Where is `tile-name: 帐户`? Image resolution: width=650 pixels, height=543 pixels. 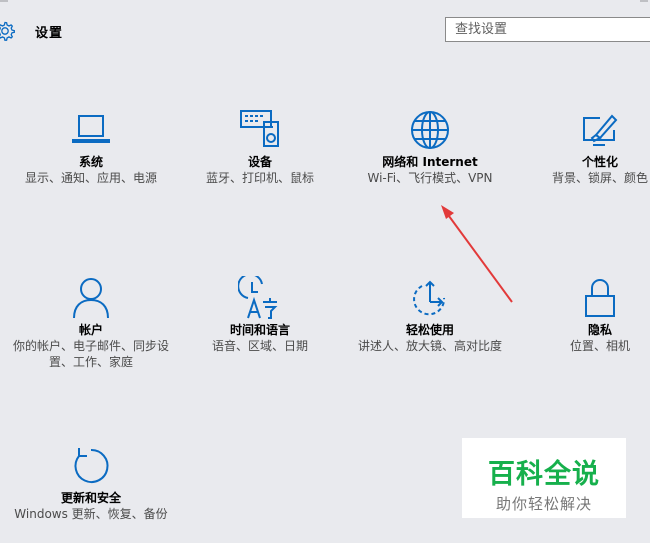 tile-name: 帐户 is located at coordinates (90, 330).